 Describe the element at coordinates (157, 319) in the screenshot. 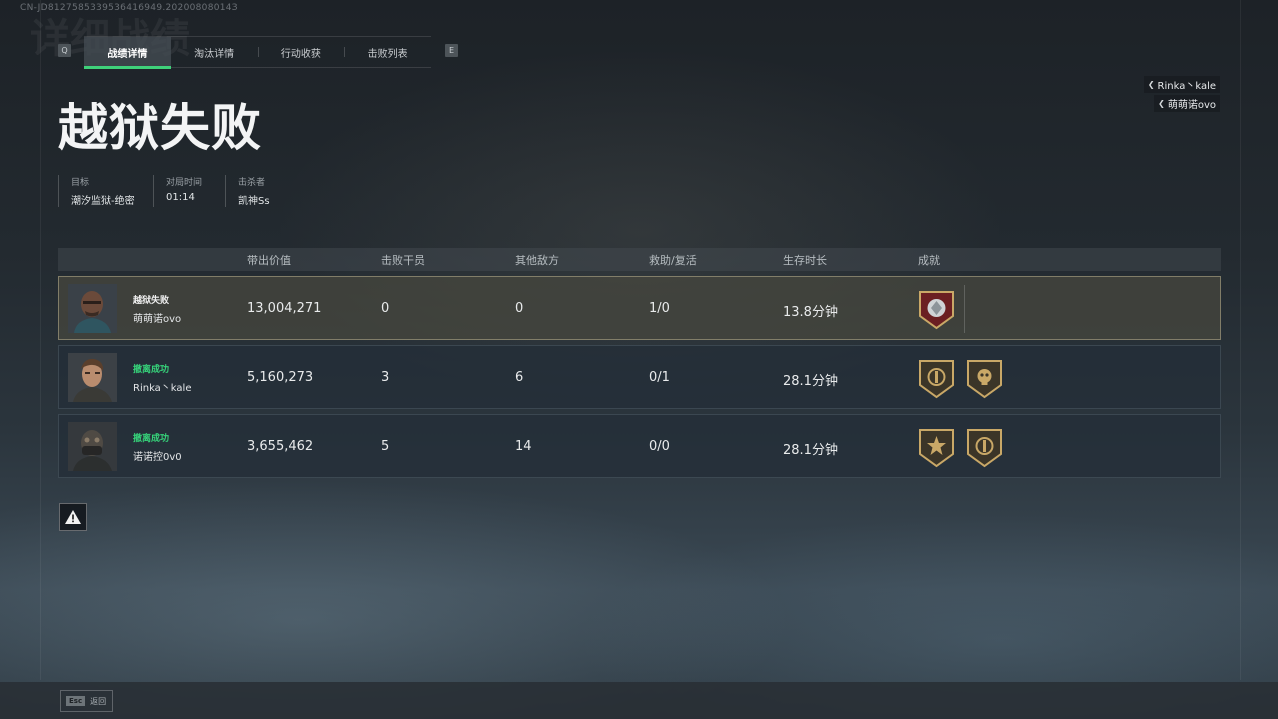

I see `player-name: 萌萌诺ovo` at that location.